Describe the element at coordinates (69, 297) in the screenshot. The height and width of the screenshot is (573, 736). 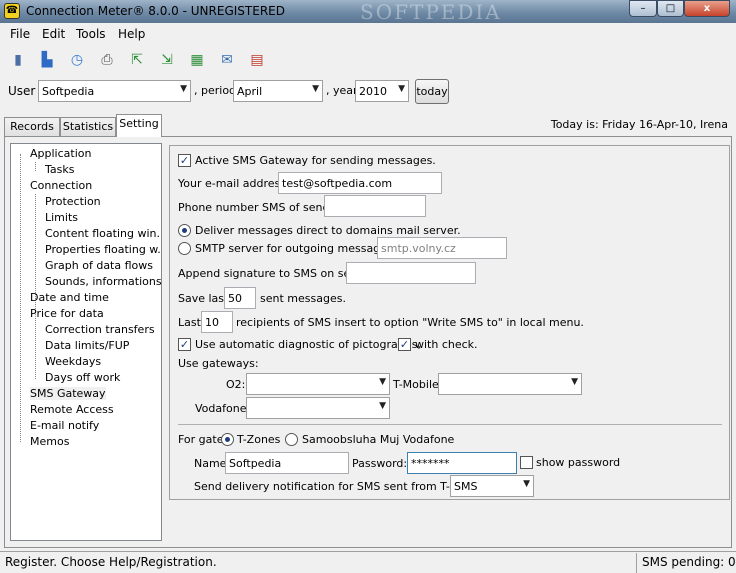
I see `tree-item-date-time: Date and time` at that location.